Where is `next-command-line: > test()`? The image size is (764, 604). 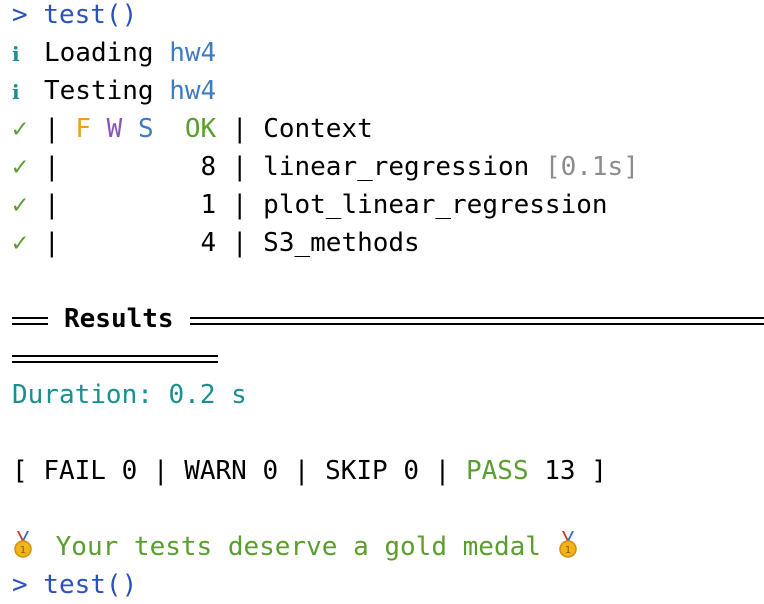
next-command-line: > test() is located at coordinates (75, 585).